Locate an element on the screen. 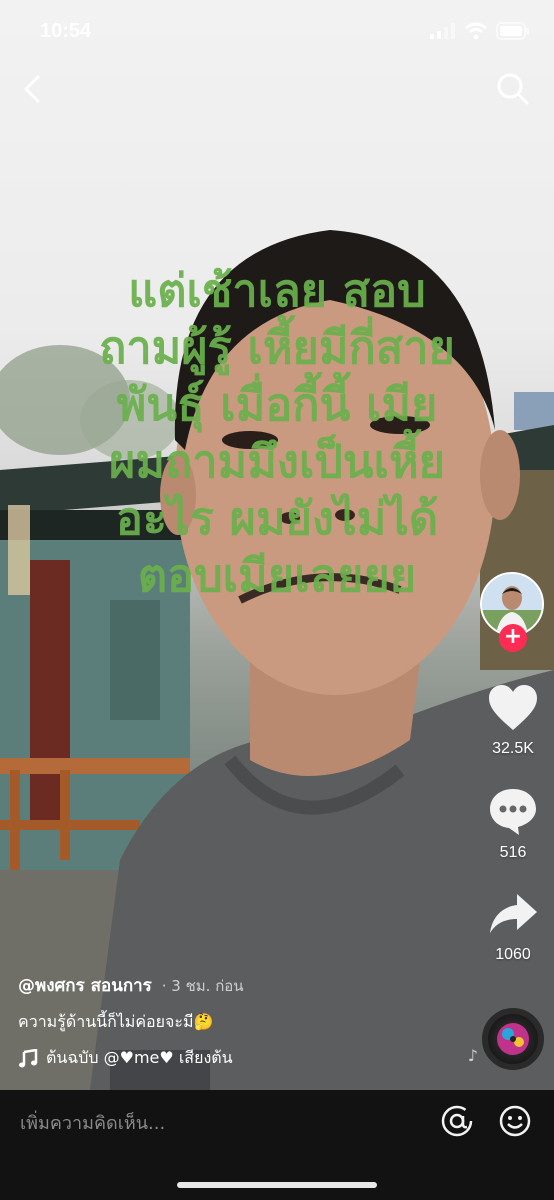 The height and width of the screenshot is (1200, 554). like-button: 32.5K is located at coordinates (513, 721).